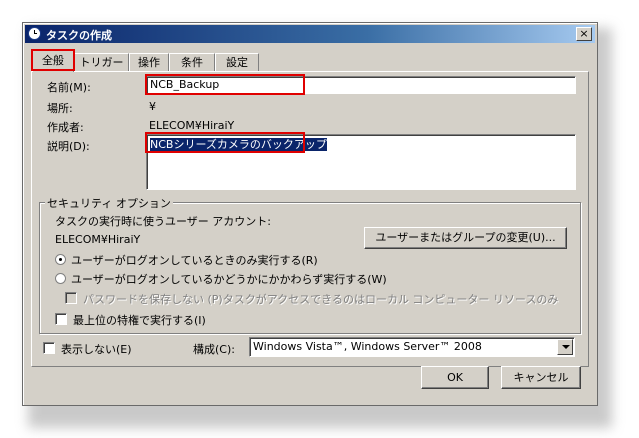  I want to click on ok-button: OK, so click(455, 377).